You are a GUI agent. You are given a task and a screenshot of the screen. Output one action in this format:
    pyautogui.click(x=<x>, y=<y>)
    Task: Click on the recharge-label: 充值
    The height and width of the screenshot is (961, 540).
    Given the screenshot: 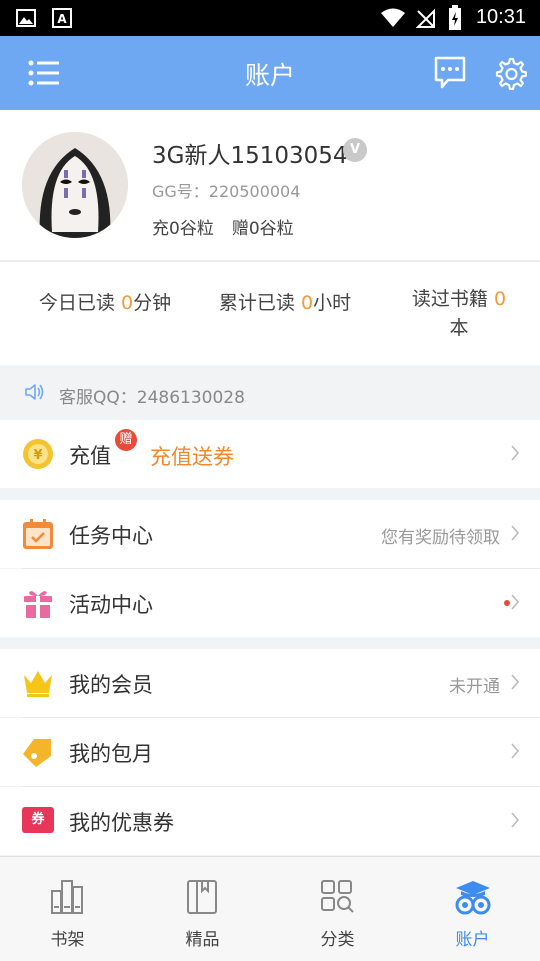 What is the action you would take?
    pyautogui.click(x=90, y=456)
    